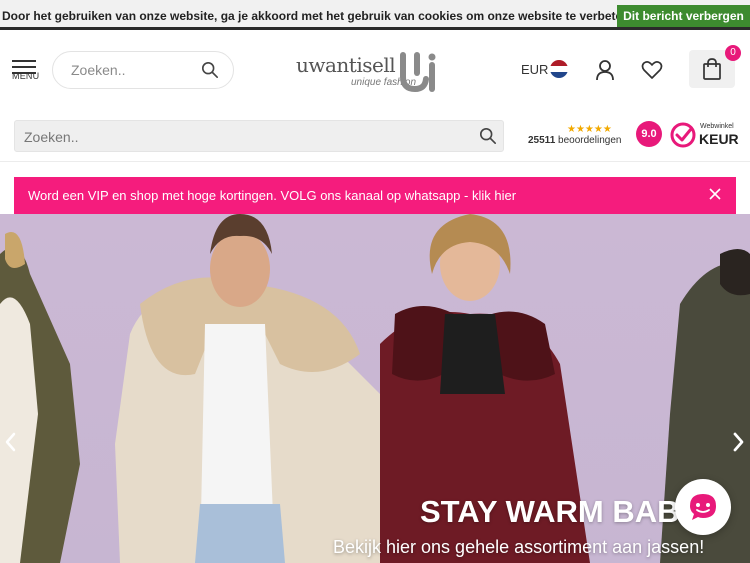  I want to click on site-header: MENU uwantisell unique fashion EUR, so click(375, 70).